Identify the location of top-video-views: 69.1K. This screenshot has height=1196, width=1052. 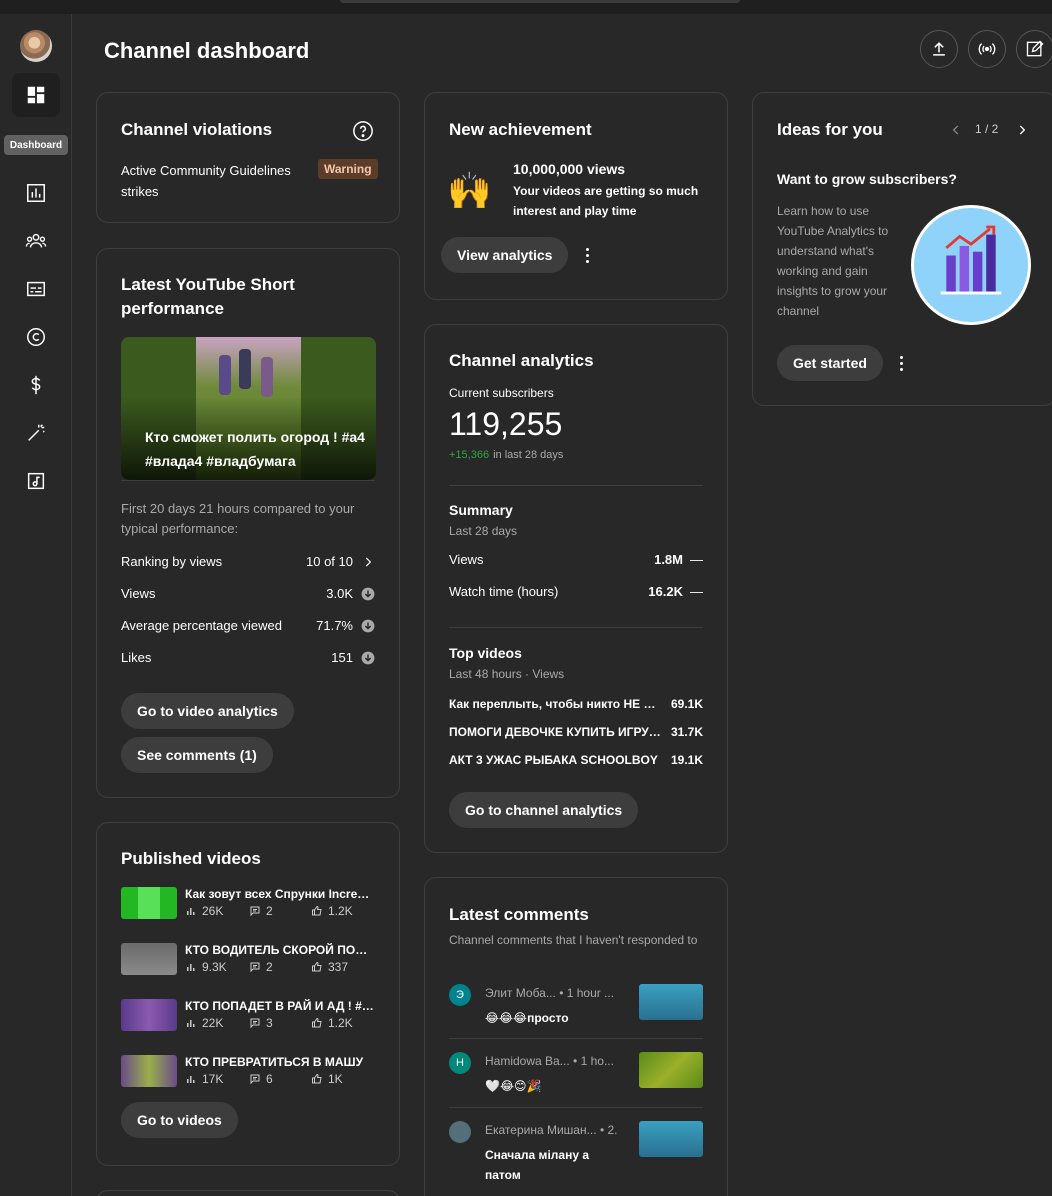
(686, 704).